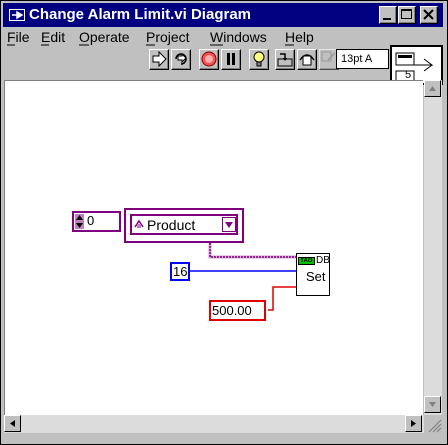 The image size is (448, 445). I want to click on connector-pane-icon, so click(414, 67).